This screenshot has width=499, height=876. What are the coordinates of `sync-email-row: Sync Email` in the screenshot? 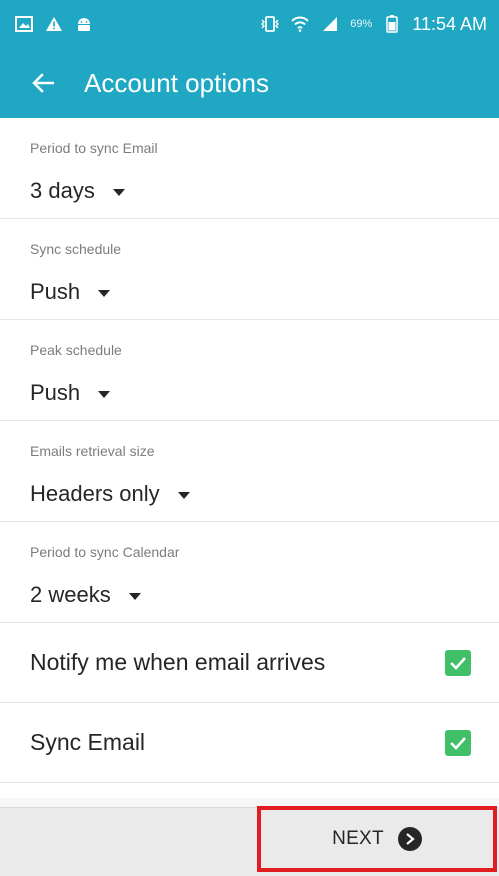 It's located at (249, 743).